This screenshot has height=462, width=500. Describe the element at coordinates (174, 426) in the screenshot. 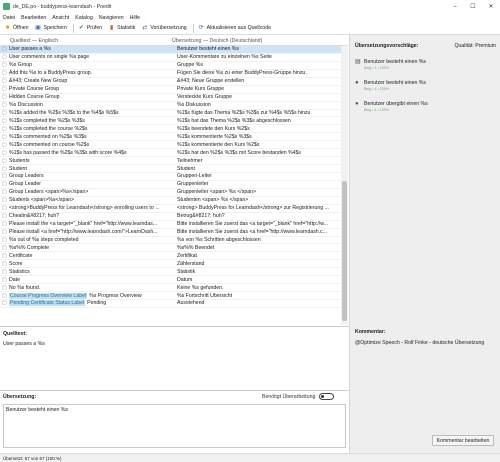

I see `translation-input: Benutzer besteht einen %s` at that location.